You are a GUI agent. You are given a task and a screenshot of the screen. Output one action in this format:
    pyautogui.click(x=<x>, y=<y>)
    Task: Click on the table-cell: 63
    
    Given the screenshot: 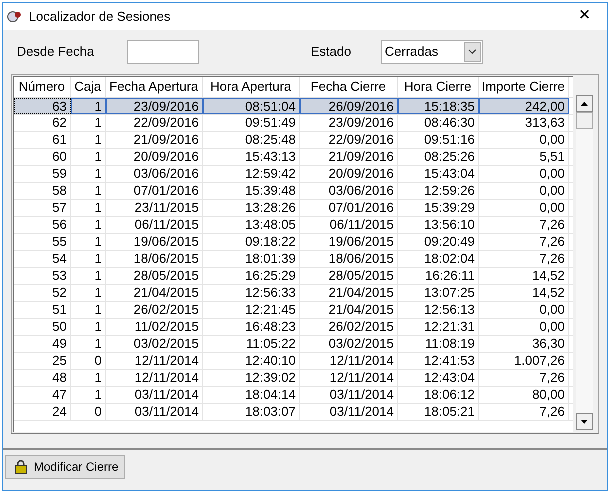 What is the action you would take?
    pyautogui.click(x=42, y=106)
    